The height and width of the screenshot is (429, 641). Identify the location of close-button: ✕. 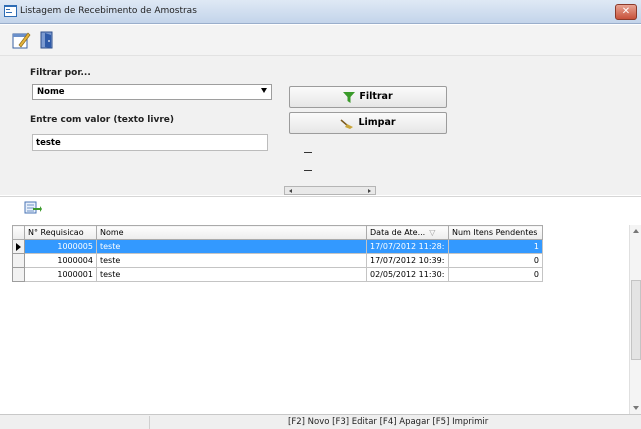
(626, 12).